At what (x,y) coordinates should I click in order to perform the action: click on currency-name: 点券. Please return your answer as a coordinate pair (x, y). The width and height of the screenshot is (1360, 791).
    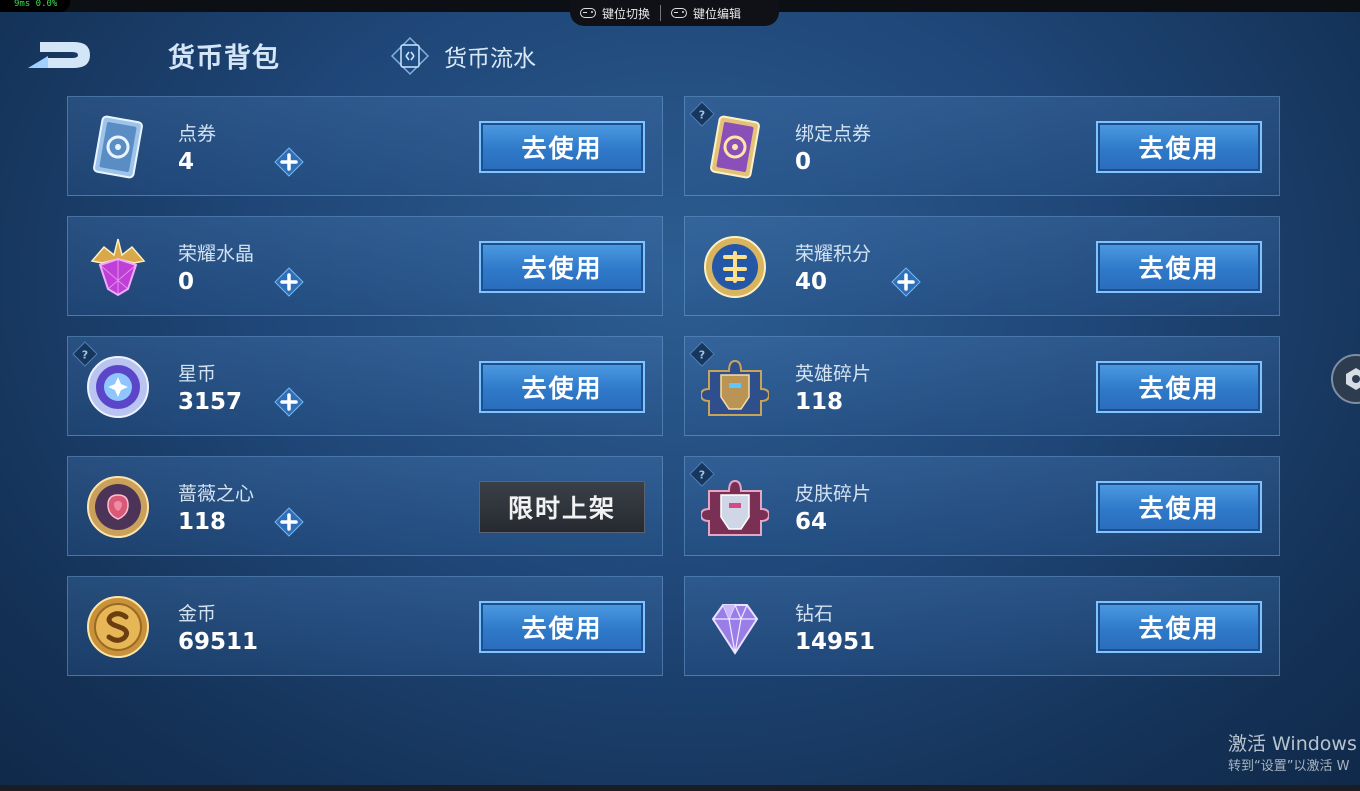
    Looking at the image, I should click on (197, 134).